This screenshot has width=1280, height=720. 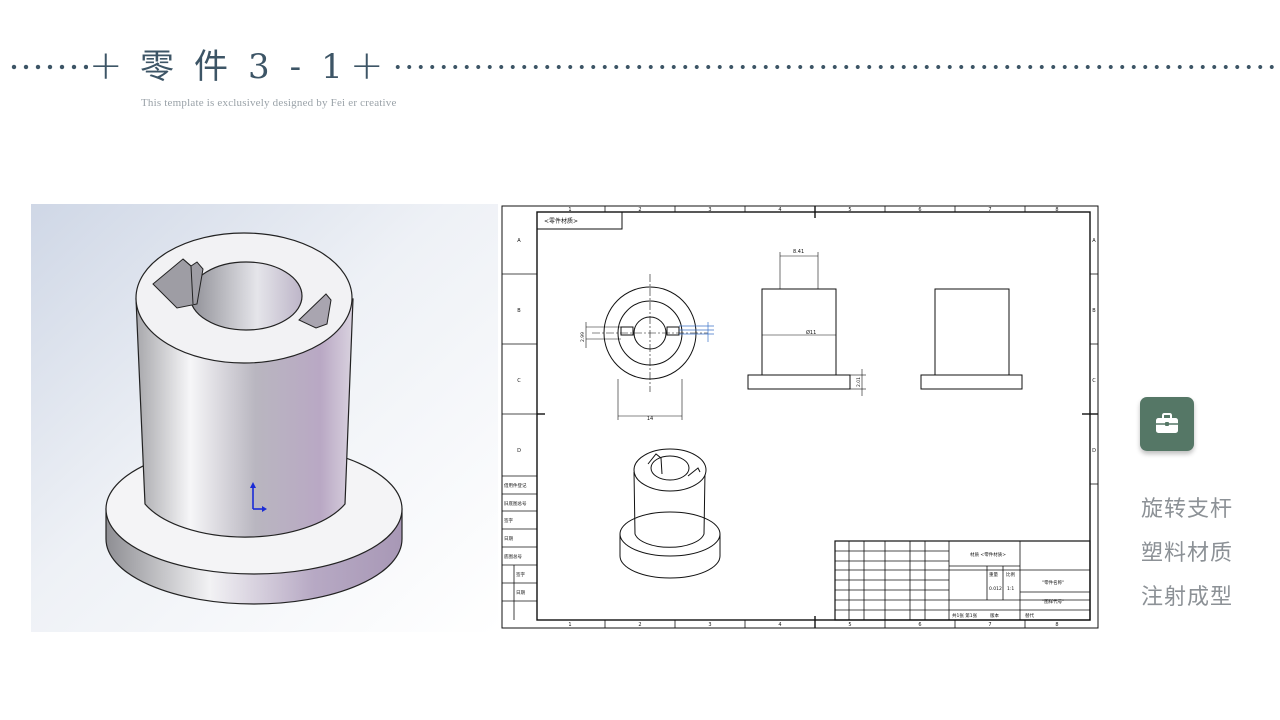 What do you see at coordinates (995, 589) in the screenshot?
I see `title-block-weight: 0.012` at bounding box center [995, 589].